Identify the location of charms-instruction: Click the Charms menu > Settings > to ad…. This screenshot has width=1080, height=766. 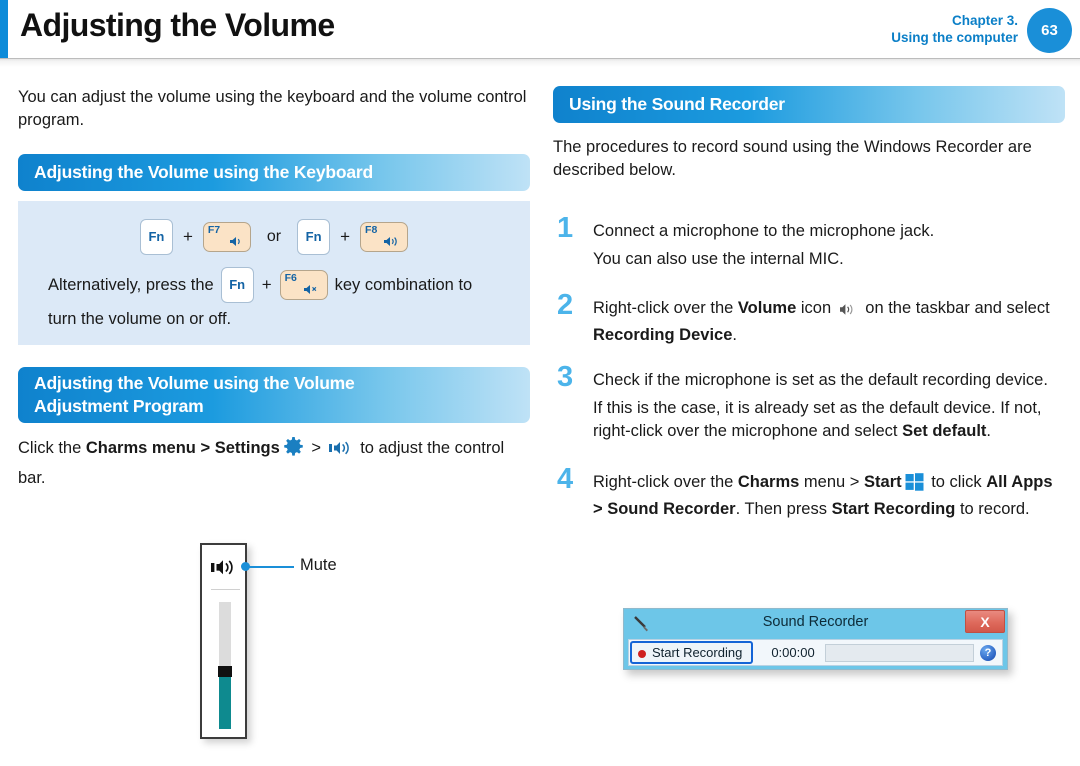
(274, 463).